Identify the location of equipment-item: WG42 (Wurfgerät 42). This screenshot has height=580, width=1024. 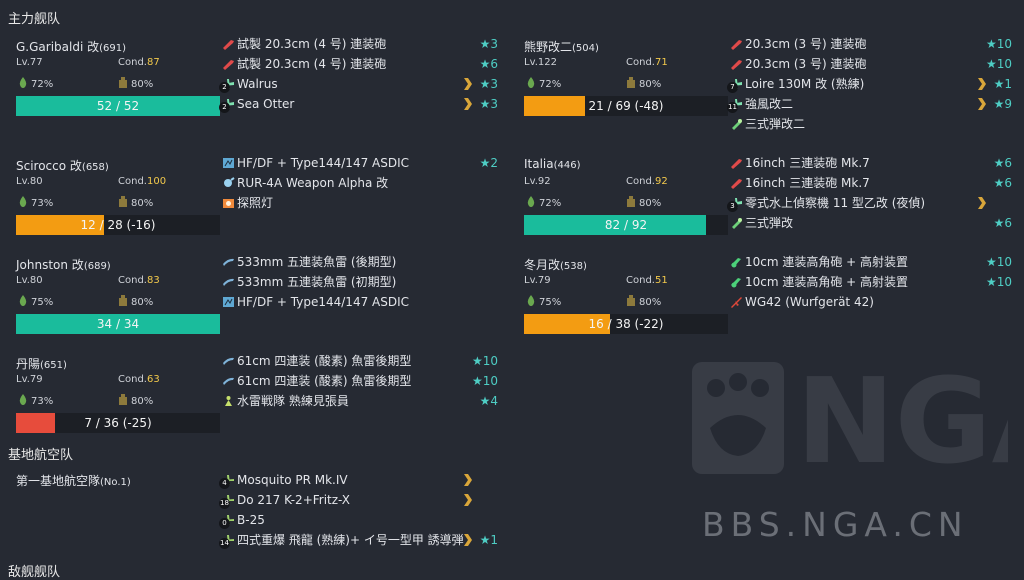
(802, 302).